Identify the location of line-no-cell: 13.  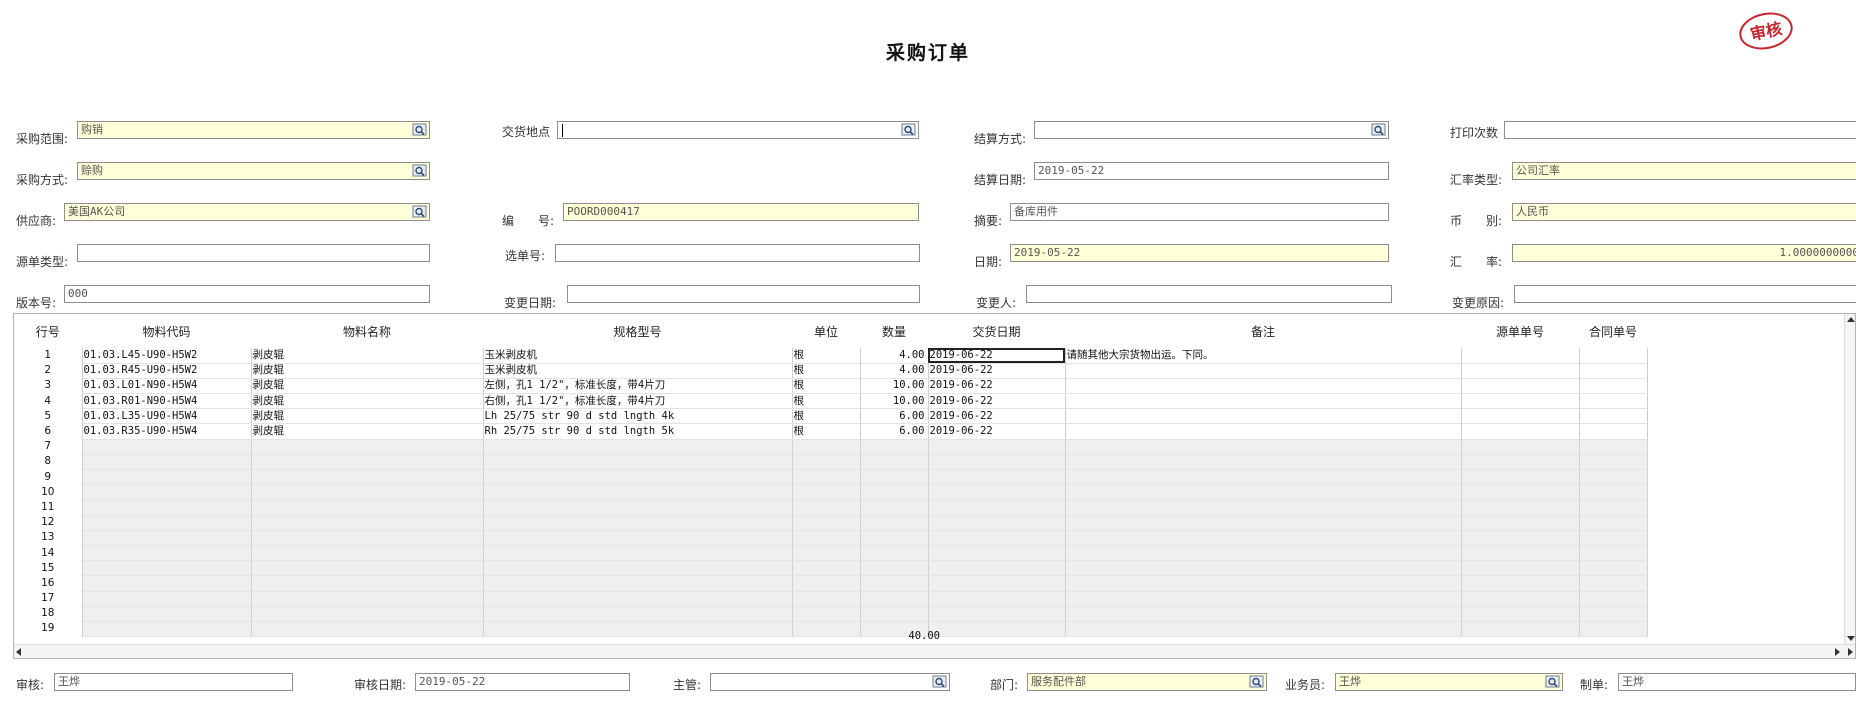
(48, 538).